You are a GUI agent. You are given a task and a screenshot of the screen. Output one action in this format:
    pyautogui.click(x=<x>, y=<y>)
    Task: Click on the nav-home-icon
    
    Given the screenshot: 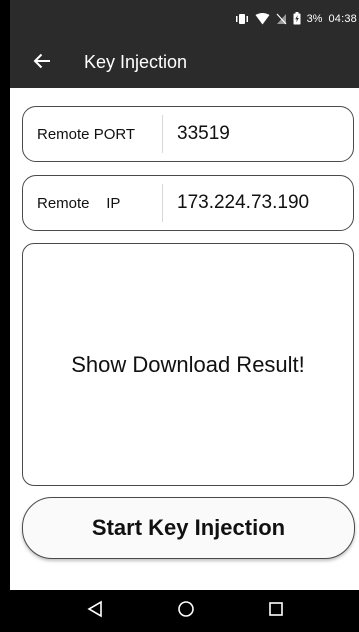 What is the action you would take?
    pyautogui.click(x=186, y=611)
    